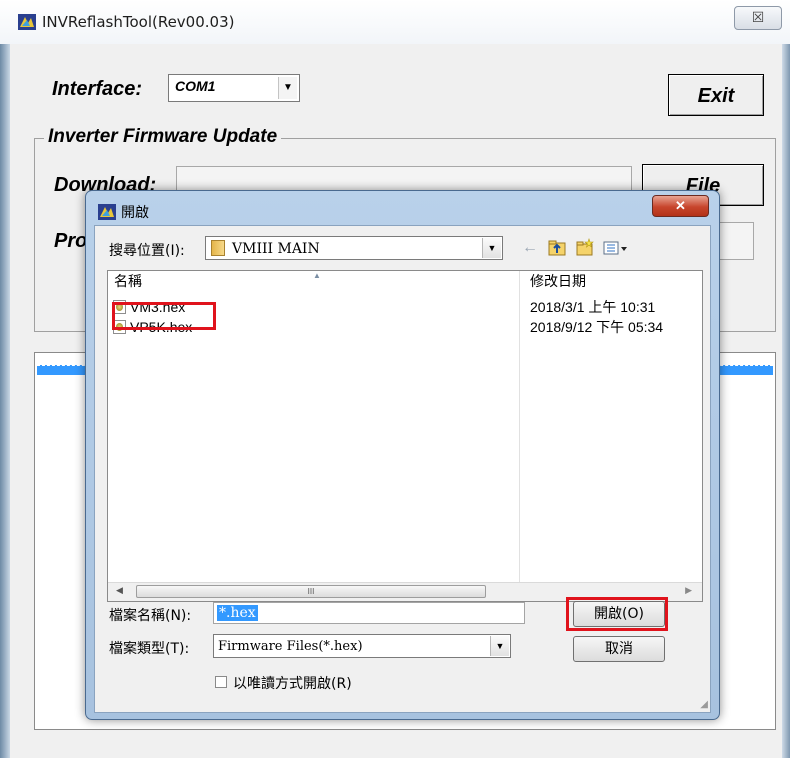 This screenshot has height=758, width=790. Describe the element at coordinates (317, 275) in the screenshot. I see `sort-arrow-icon: ▲` at that location.